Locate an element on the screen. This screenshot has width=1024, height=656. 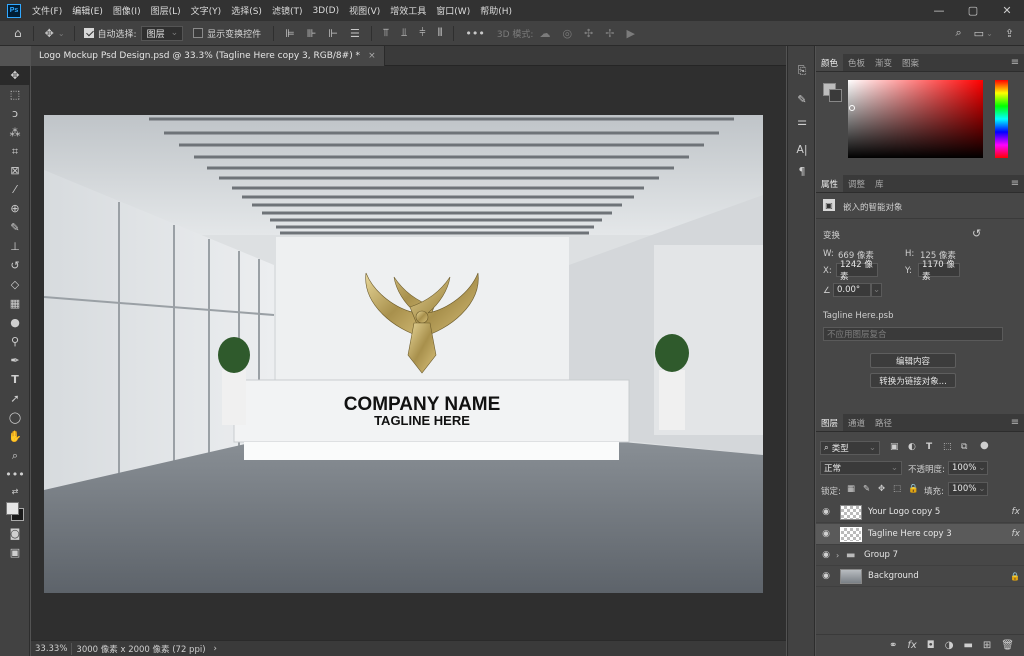
layer-row: ◉ Background 🔒 is located at coordinates (920, 576).